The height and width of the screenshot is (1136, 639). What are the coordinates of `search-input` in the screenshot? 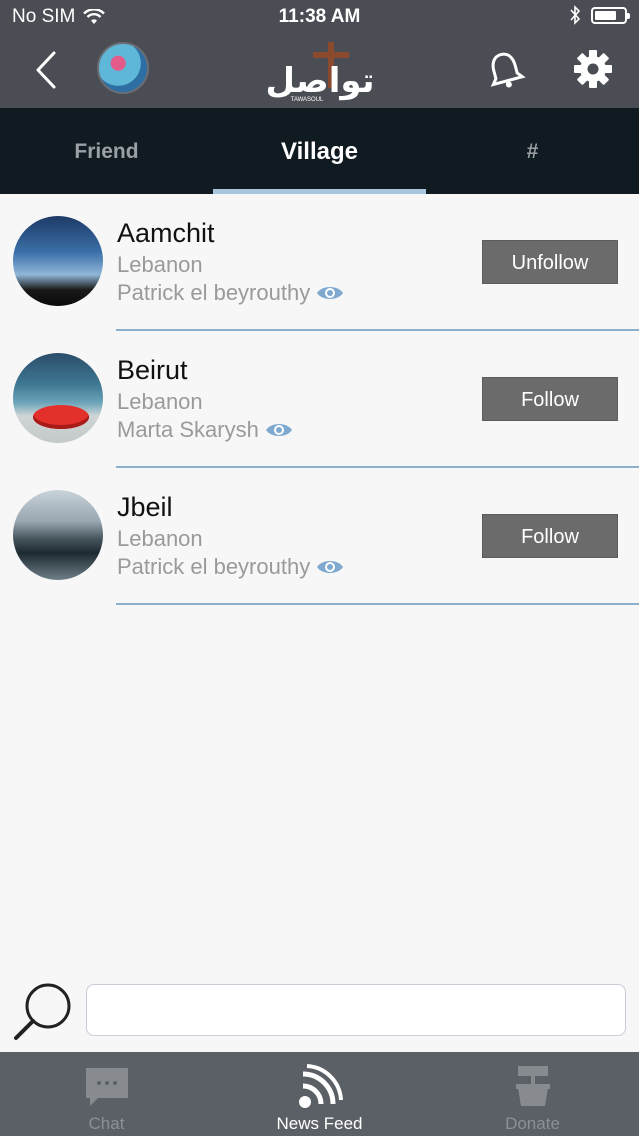 It's located at (356, 1010).